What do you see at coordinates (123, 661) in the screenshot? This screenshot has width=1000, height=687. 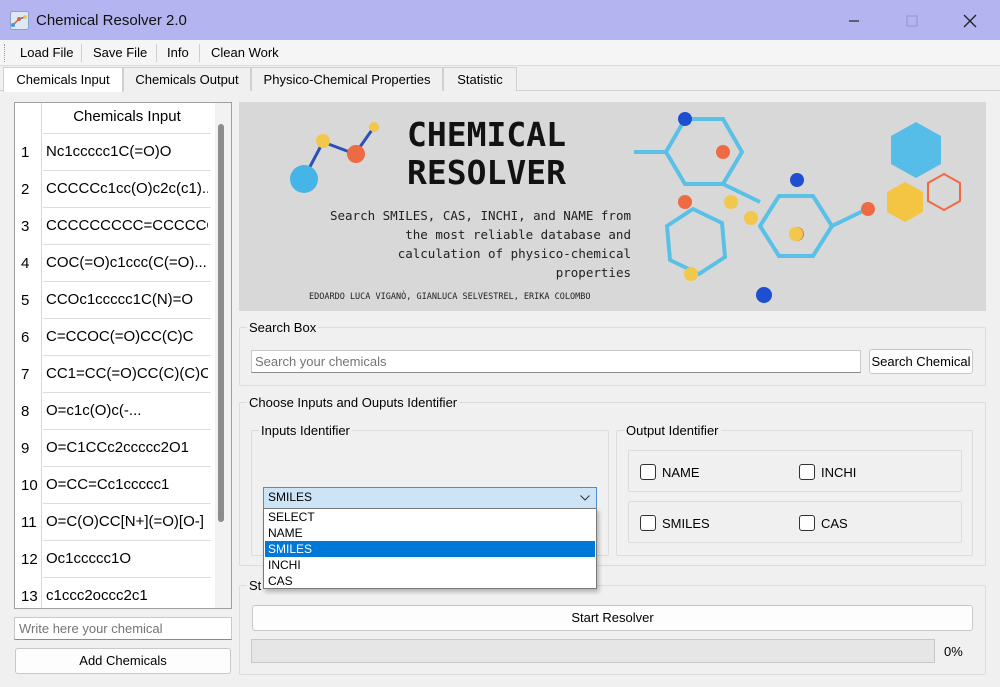 I see `add-chemicals-button: Add Chemicals` at bounding box center [123, 661].